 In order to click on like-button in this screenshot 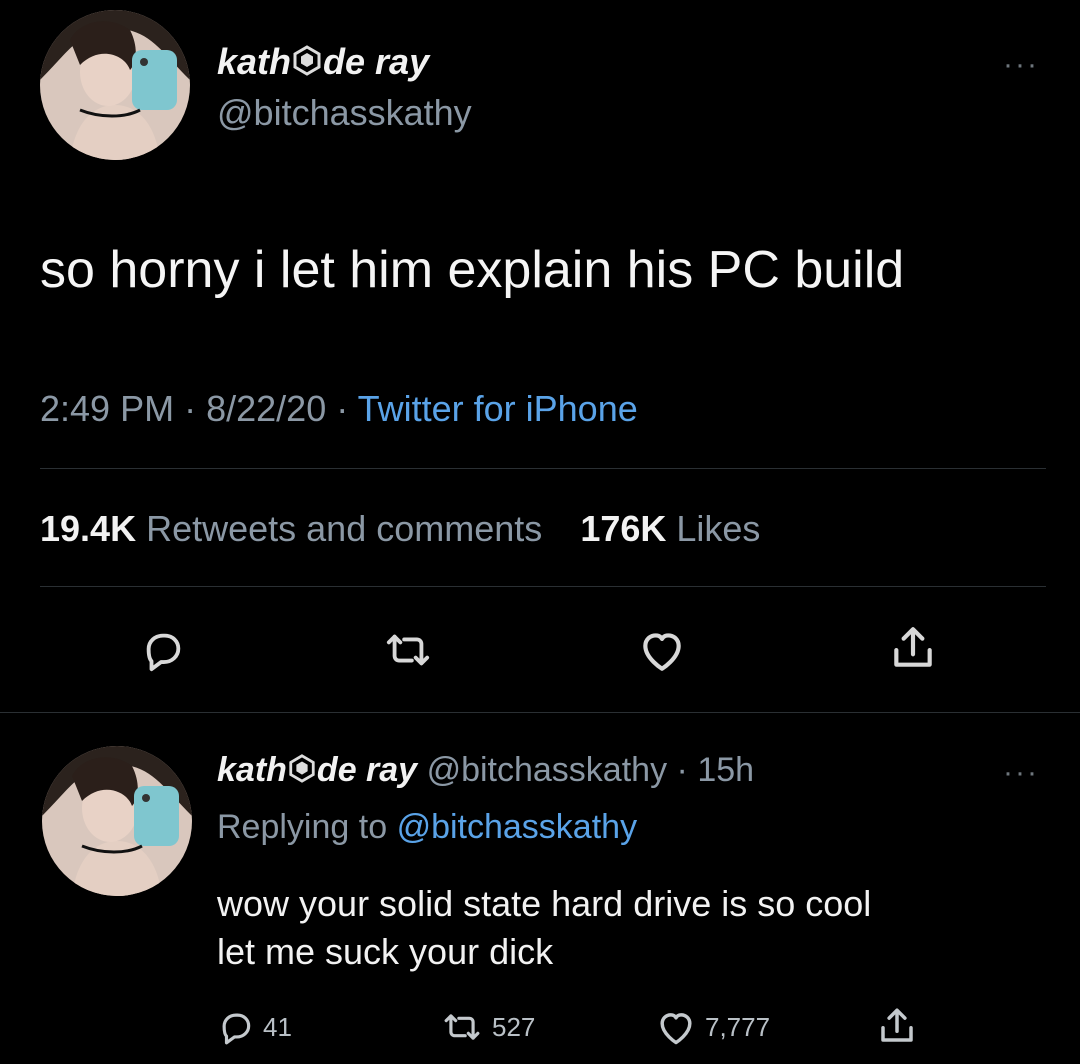, I will do `click(662, 650)`.